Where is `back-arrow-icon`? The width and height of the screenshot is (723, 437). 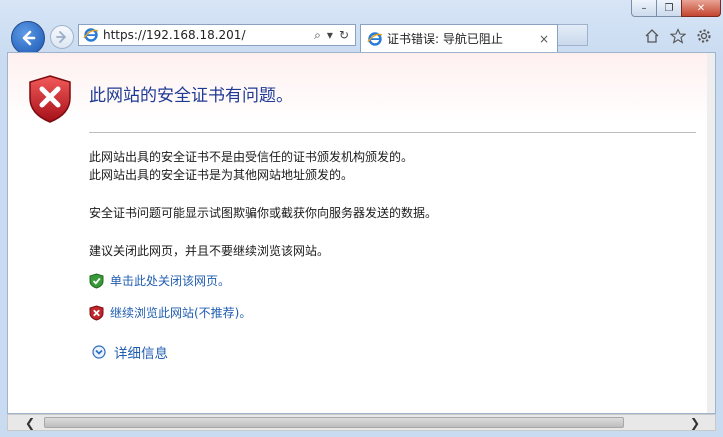 back-arrow-icon is located at coordinates (29, 38).